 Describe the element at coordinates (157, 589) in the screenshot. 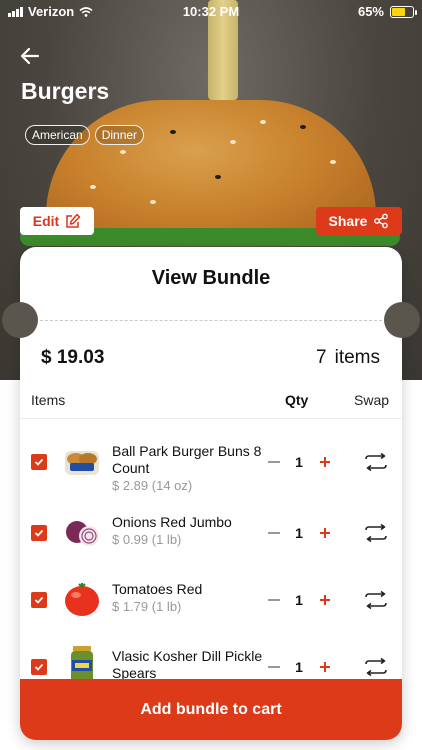

I see `item-name: Tomatoes Red` at that location.